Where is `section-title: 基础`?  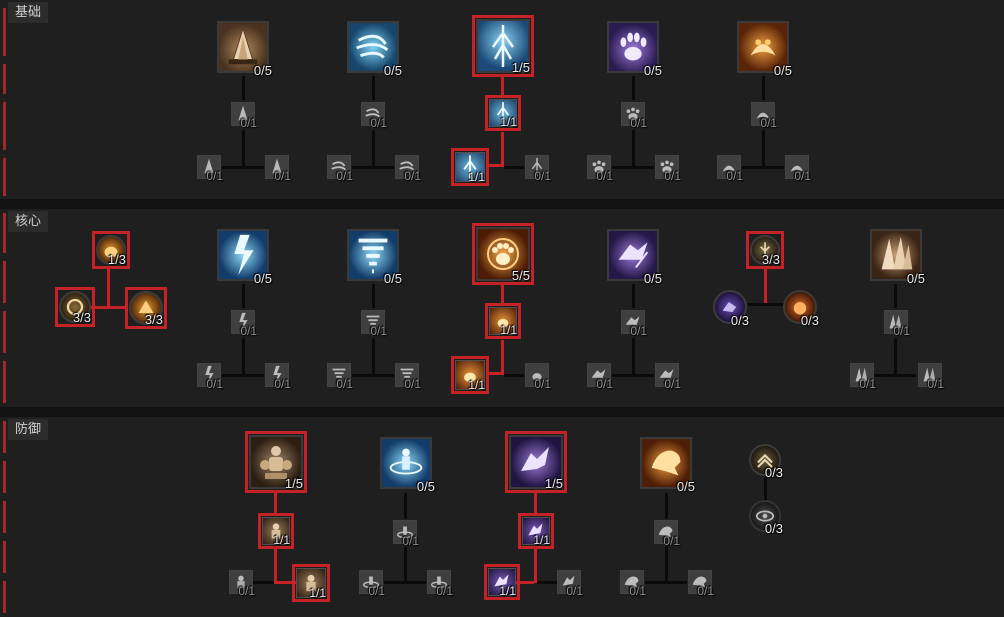
section-title: 基础 is located at coordinates (28, 12).